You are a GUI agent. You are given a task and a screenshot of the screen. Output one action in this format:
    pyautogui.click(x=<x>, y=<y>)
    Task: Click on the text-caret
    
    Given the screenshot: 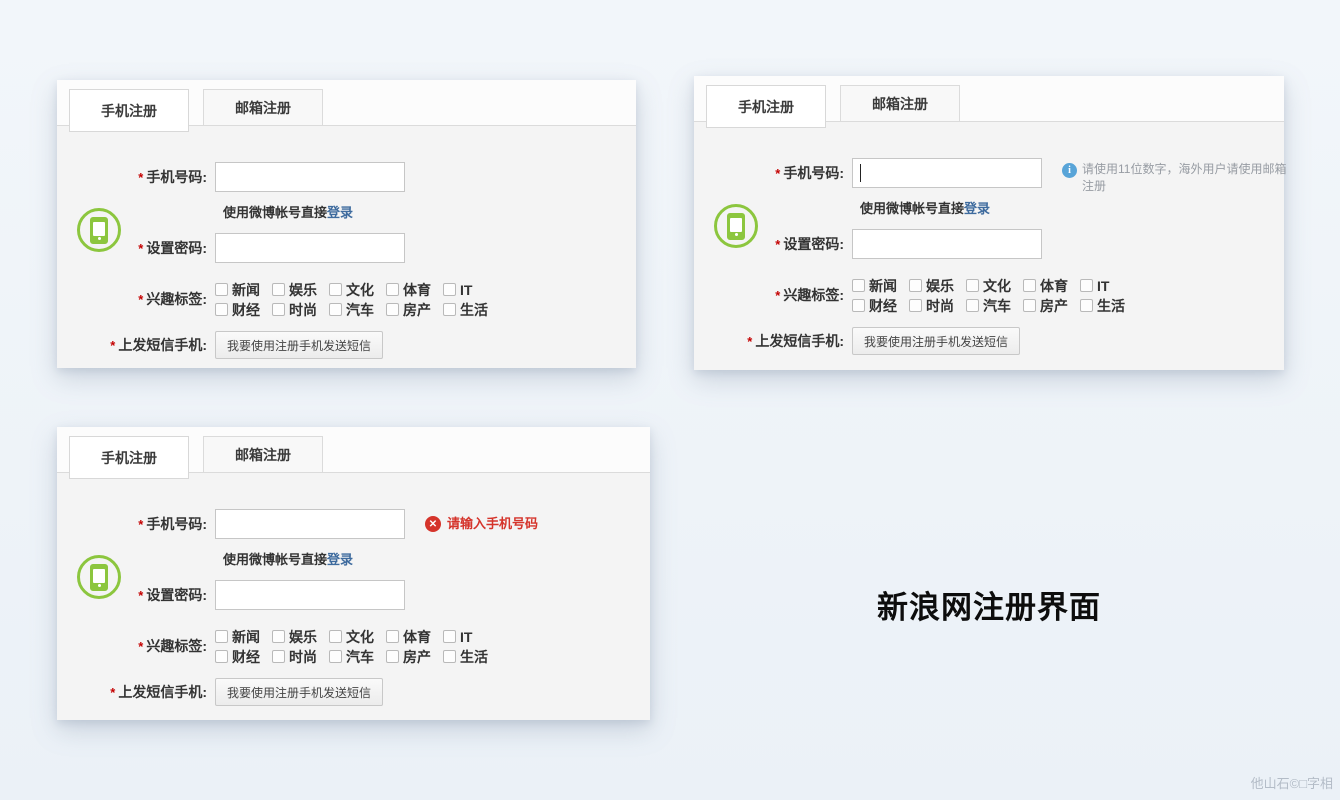 What is the action you would take?
    pyautogui.click(x=860, y=173)
    